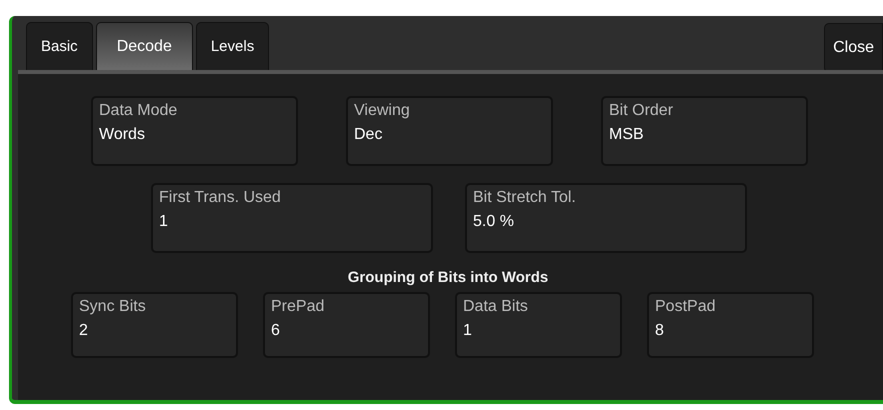  I want to click on field: Bit Stretch Tol. 5.0 %, so click(606, 218).